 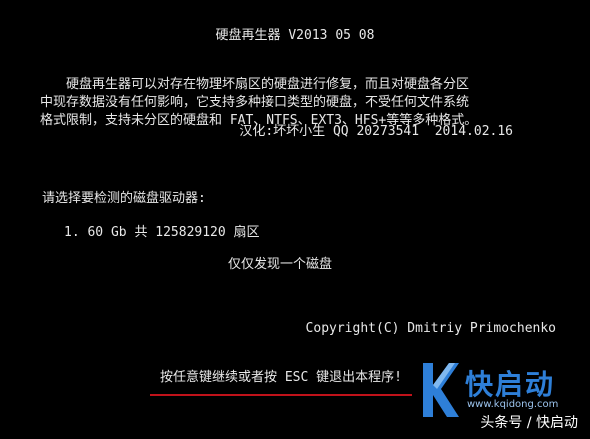 I want to click on drive-option-1: 1. 60 Gb 共 125829120 扇区, so click(x=162, y=233).